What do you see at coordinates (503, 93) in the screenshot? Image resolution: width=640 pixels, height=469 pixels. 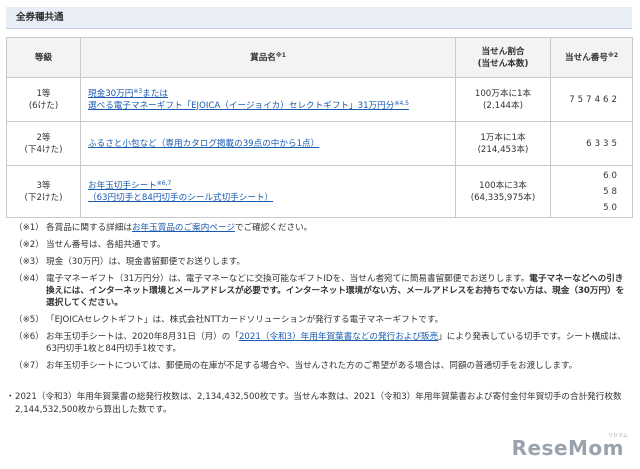 I see `odds-ratio: 100万本に1本` at bounding box center [503, 93].